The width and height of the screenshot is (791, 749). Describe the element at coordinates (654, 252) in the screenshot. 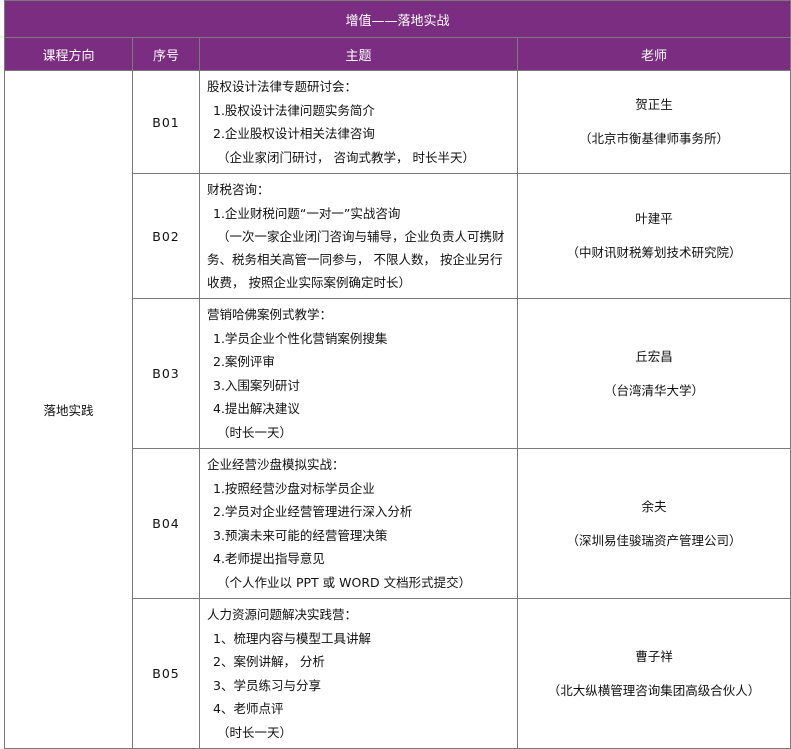

I see `teacher-org: （中财讯财税筹划技术研究院）` at that location.